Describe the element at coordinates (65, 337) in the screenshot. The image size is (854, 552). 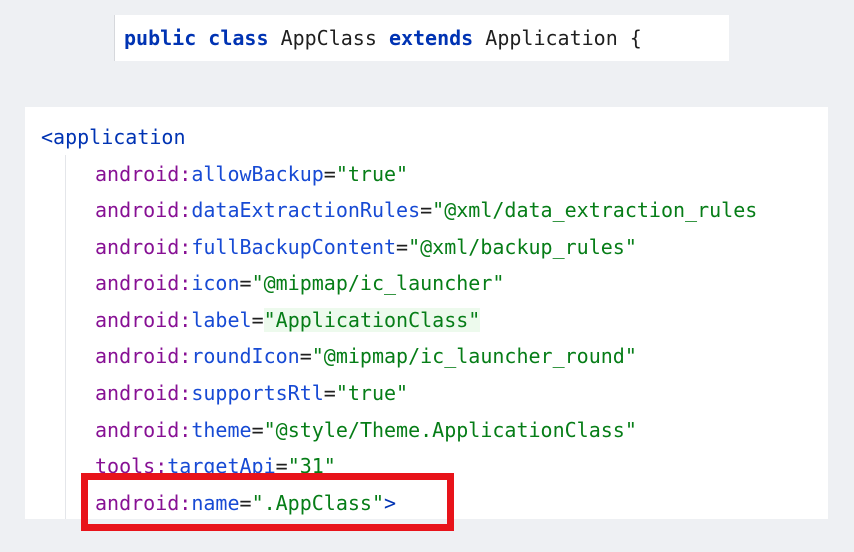
I see `indent-guide` at that location.